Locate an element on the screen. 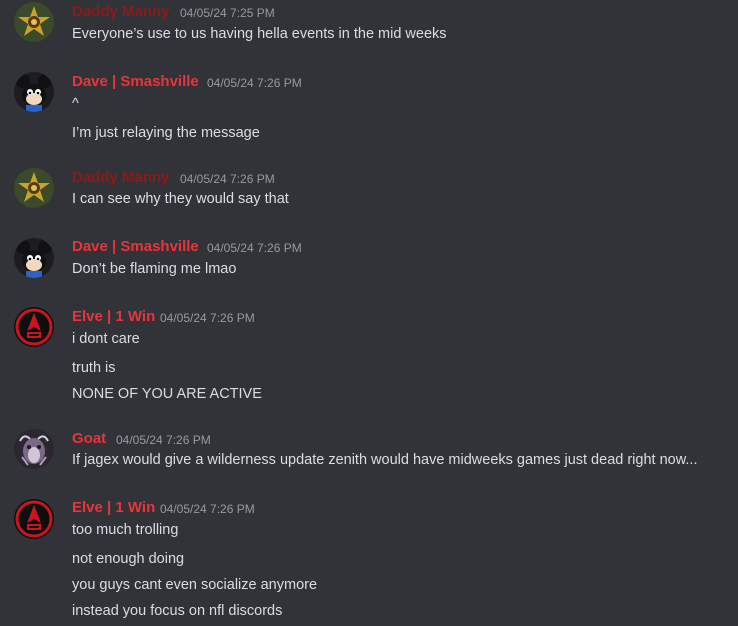 The height and width of the screenshot is (626, 738). message-line: ^ is located at coordinates (75, 104).